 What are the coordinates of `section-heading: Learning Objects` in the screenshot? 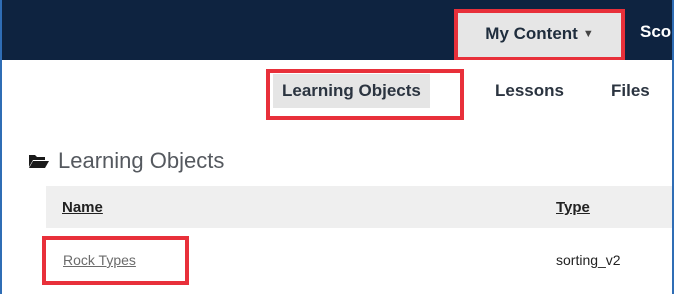 It's located at (126, 161).